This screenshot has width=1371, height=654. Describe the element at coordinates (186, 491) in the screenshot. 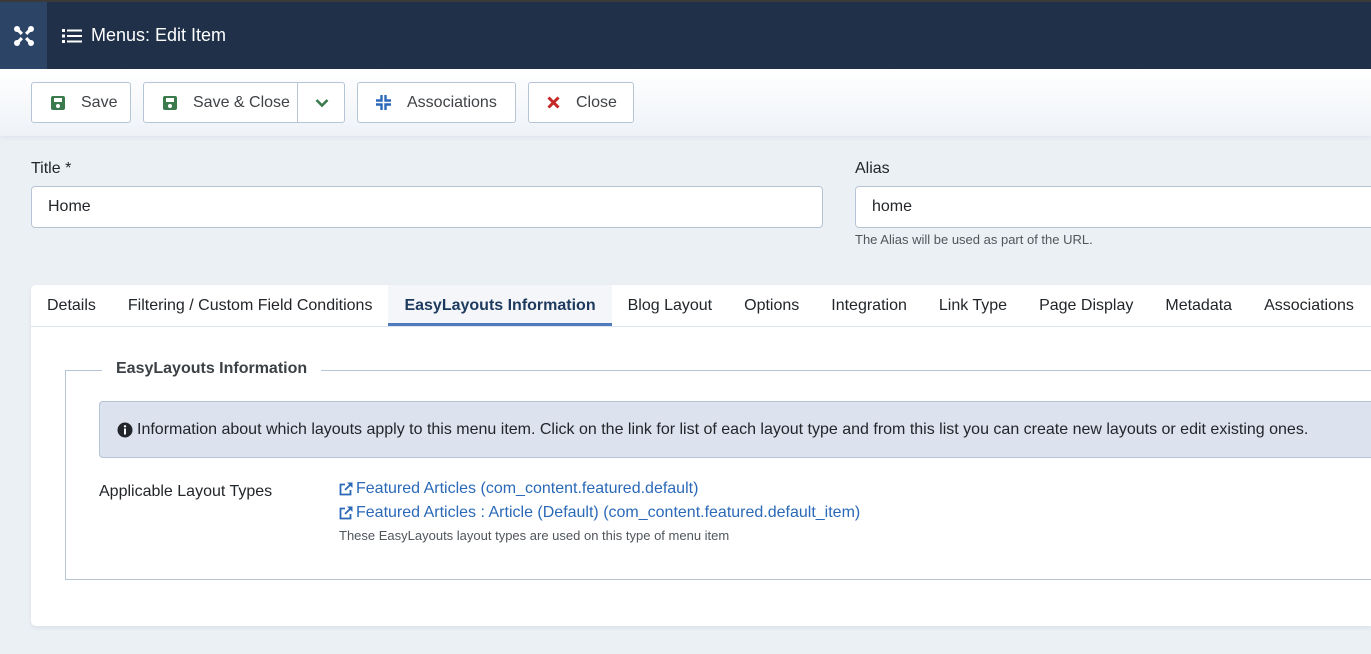

I see `applicable-layout-types-label: Applicable Layout Types` at that location.